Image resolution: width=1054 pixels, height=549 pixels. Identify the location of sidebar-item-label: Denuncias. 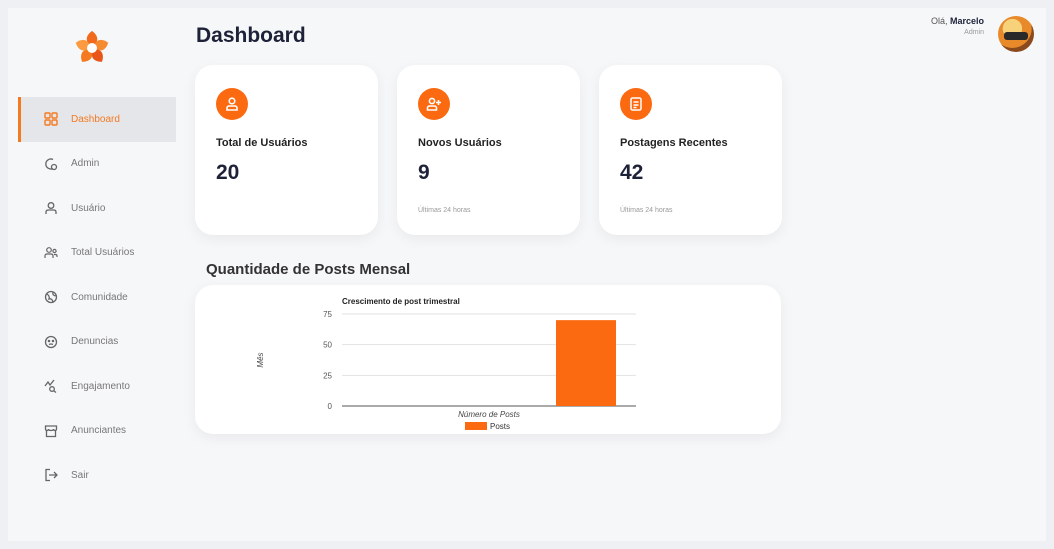
(95, 342).